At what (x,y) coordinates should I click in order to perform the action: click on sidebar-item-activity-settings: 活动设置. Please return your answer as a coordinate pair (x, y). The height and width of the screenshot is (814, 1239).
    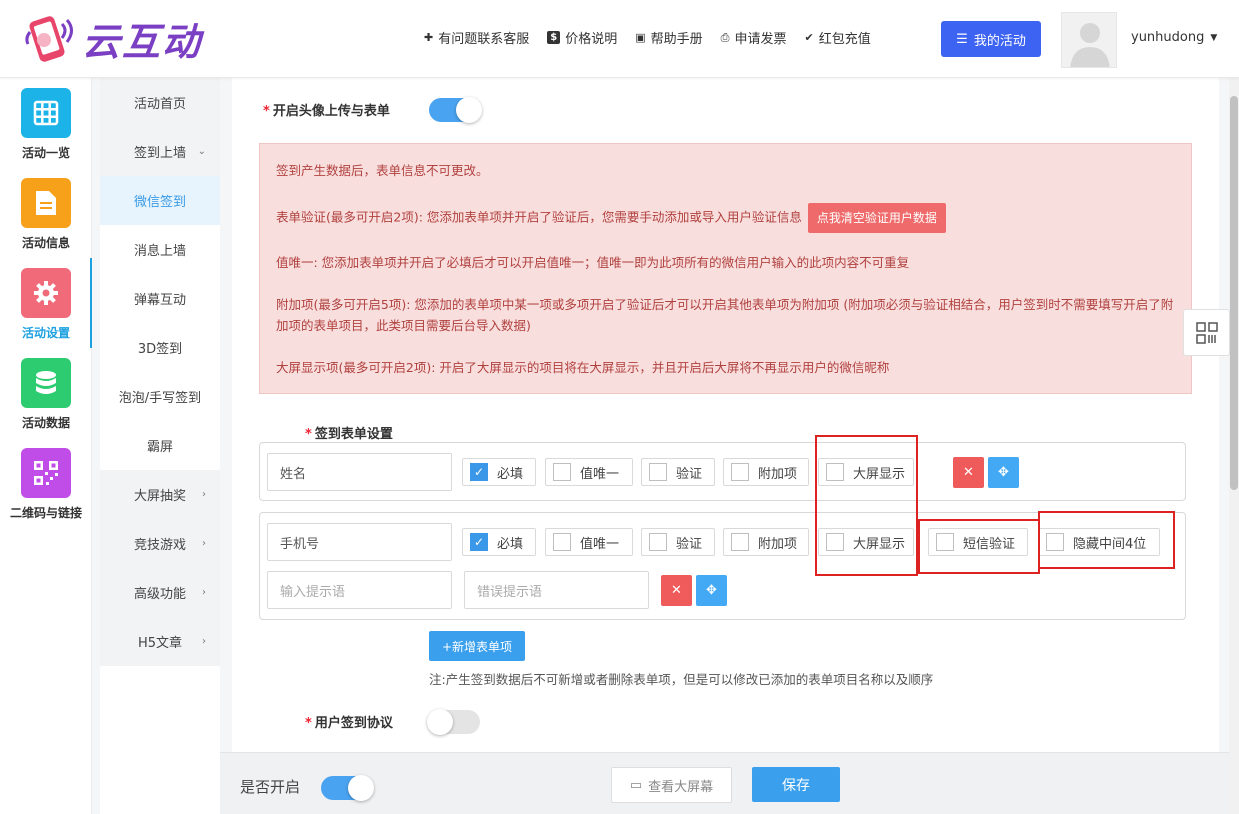
    Looking at the image, I should click on (46, 303).